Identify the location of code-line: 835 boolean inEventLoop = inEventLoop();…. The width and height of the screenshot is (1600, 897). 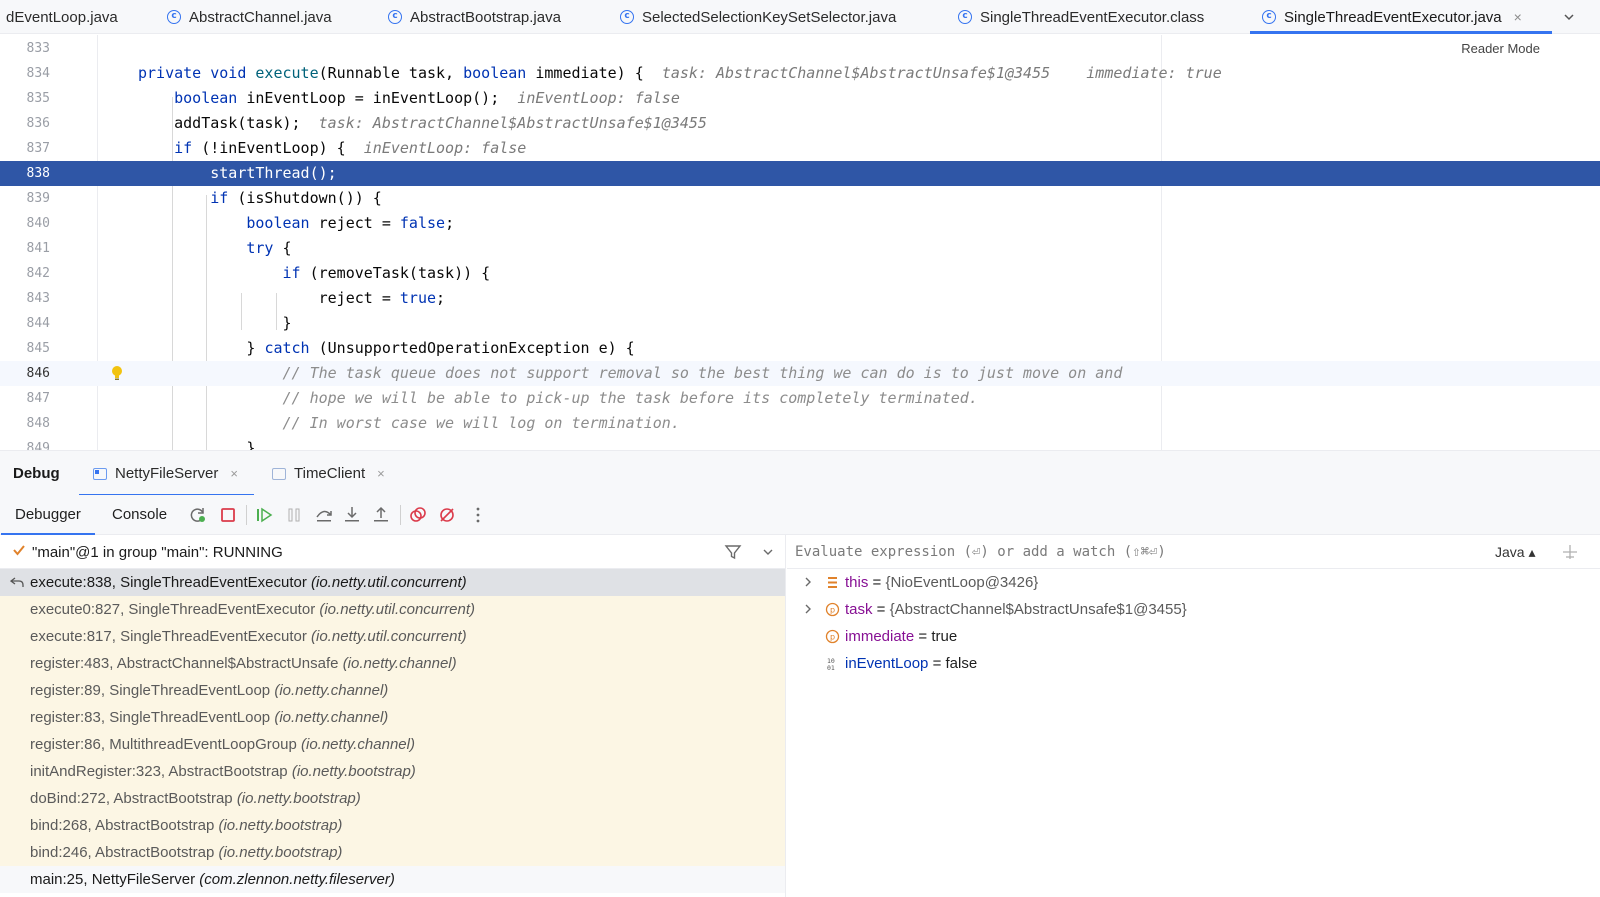
(800, 98).